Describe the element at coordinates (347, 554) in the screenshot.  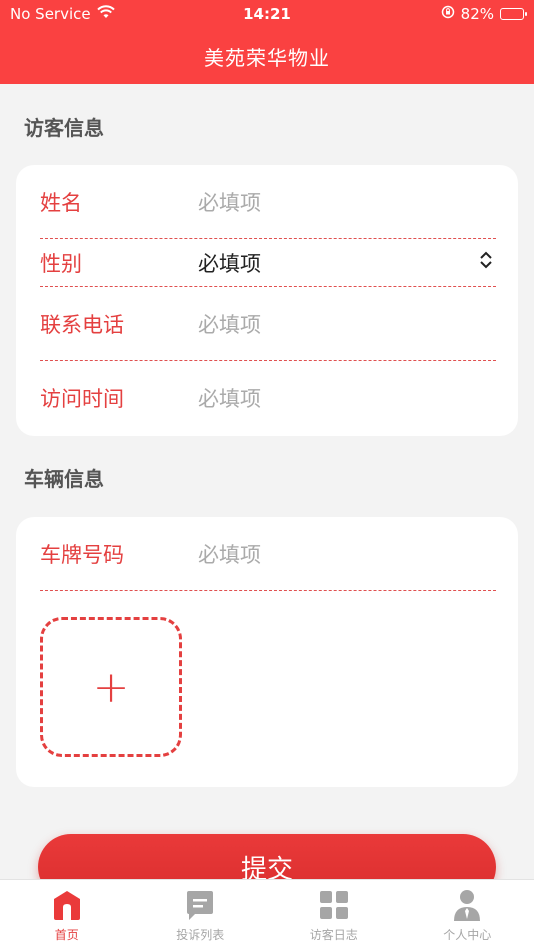
I see `plate-input: 必填项` at that location.